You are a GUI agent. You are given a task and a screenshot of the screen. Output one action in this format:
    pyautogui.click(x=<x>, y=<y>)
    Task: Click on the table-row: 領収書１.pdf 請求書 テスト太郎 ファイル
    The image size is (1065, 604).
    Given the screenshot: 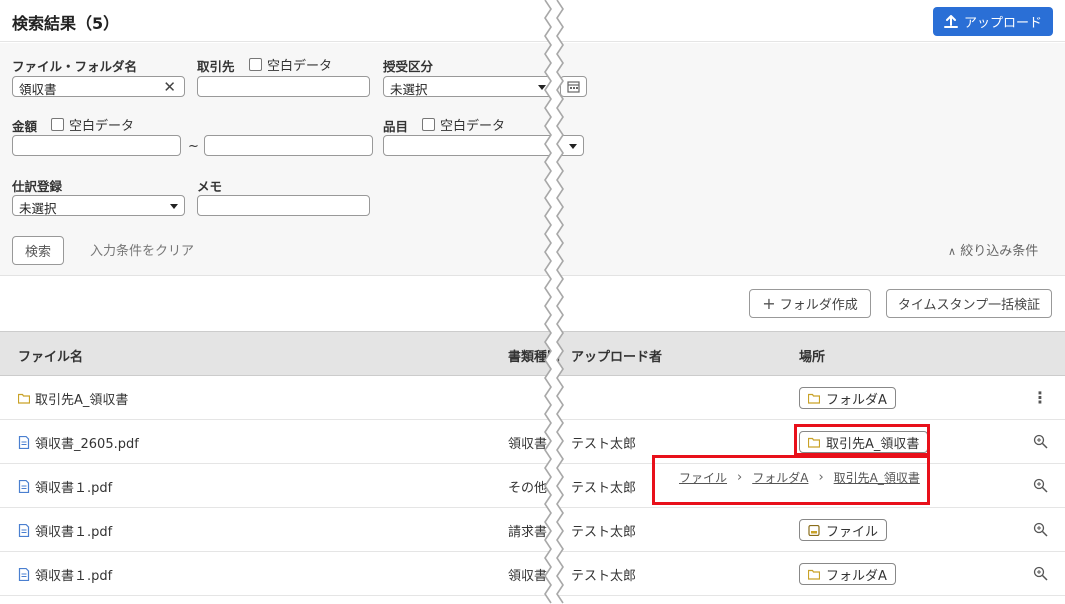 What is the action you would take?
    pyautogui.click(x=532, y=530)
    